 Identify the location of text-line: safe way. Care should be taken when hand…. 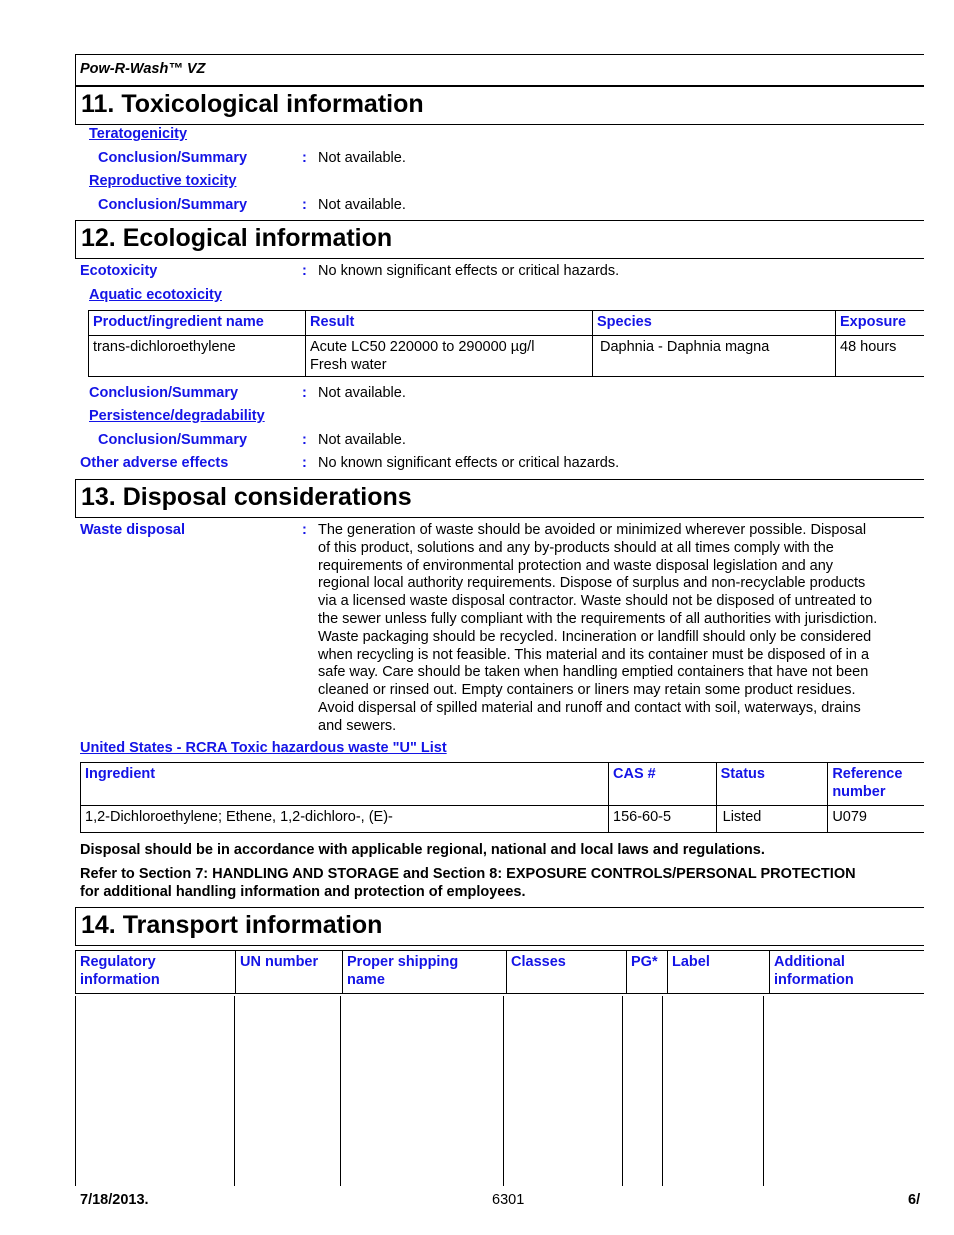
(593, 672).